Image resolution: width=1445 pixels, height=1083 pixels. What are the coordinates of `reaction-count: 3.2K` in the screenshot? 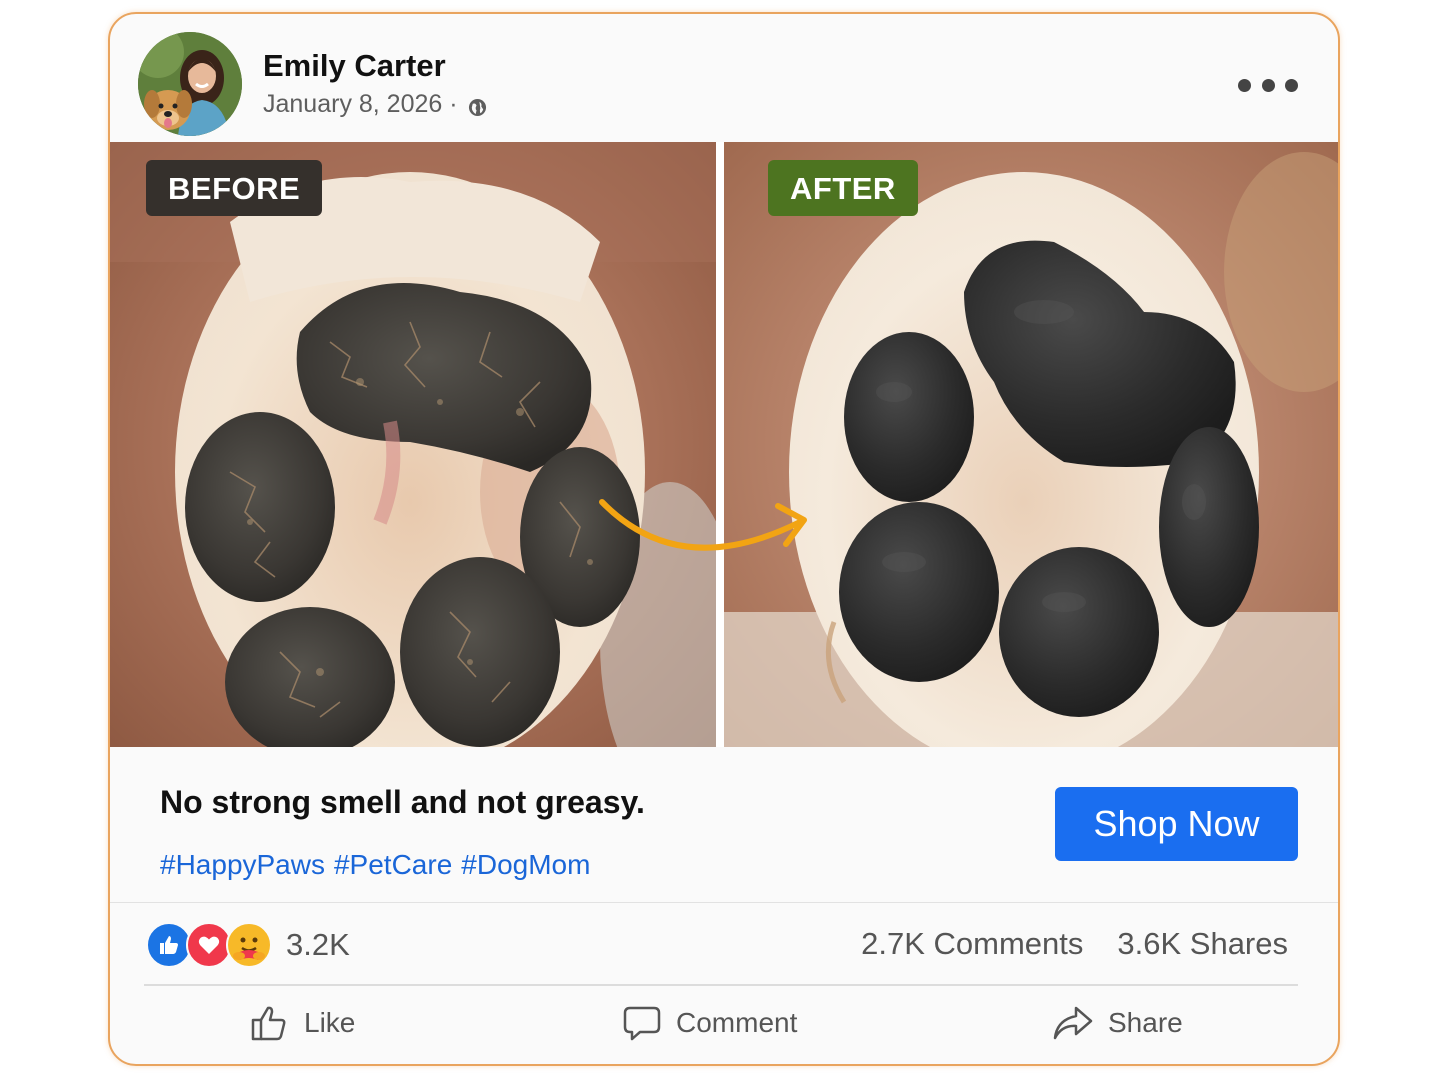 It's located at (318, 944).